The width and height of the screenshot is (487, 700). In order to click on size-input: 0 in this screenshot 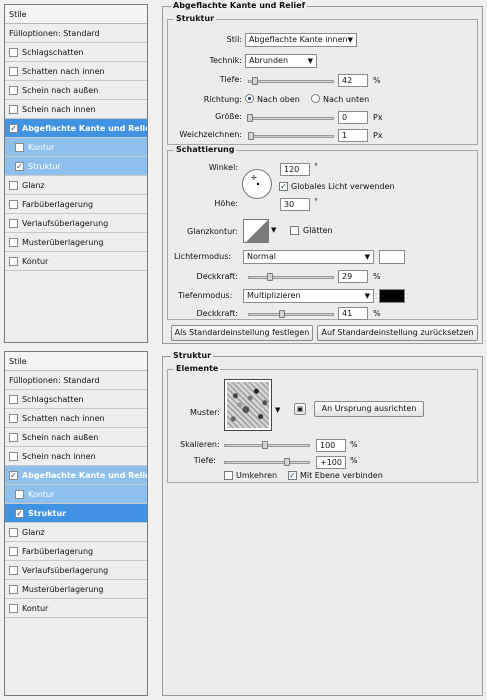, I will do `click(353, 117)`.